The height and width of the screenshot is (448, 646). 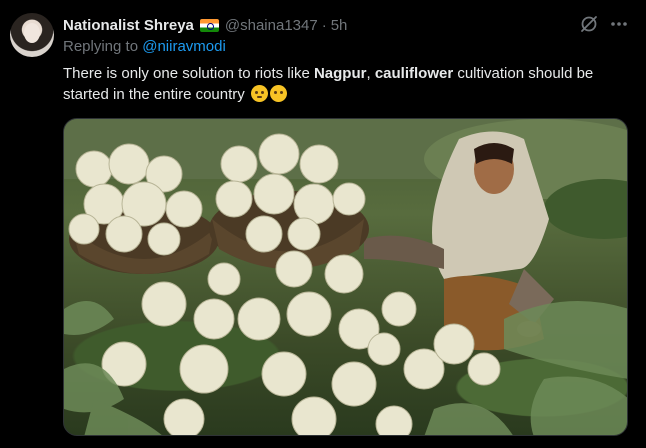 What do you see at coordinates (259, 93) in the screenshot?
I see `pleading-face-emoji` at bounding box center [259, 93].